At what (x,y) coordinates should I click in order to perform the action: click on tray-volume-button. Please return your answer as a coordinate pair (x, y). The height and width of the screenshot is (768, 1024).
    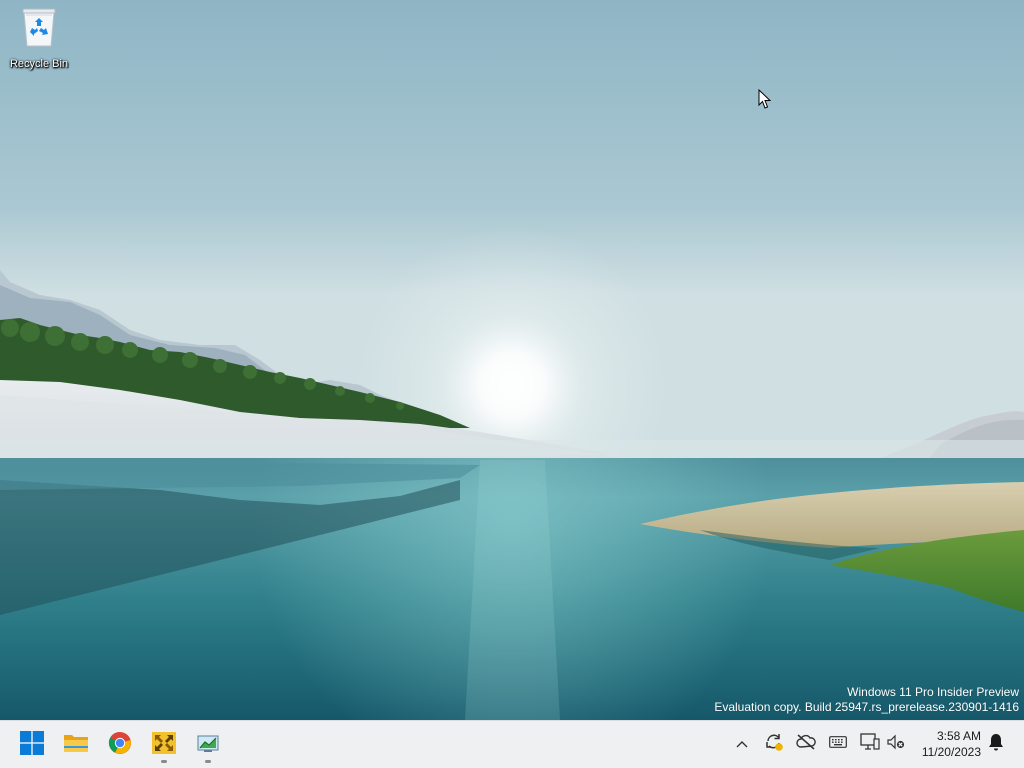
    Looking at the image, I should click on (896, 744).